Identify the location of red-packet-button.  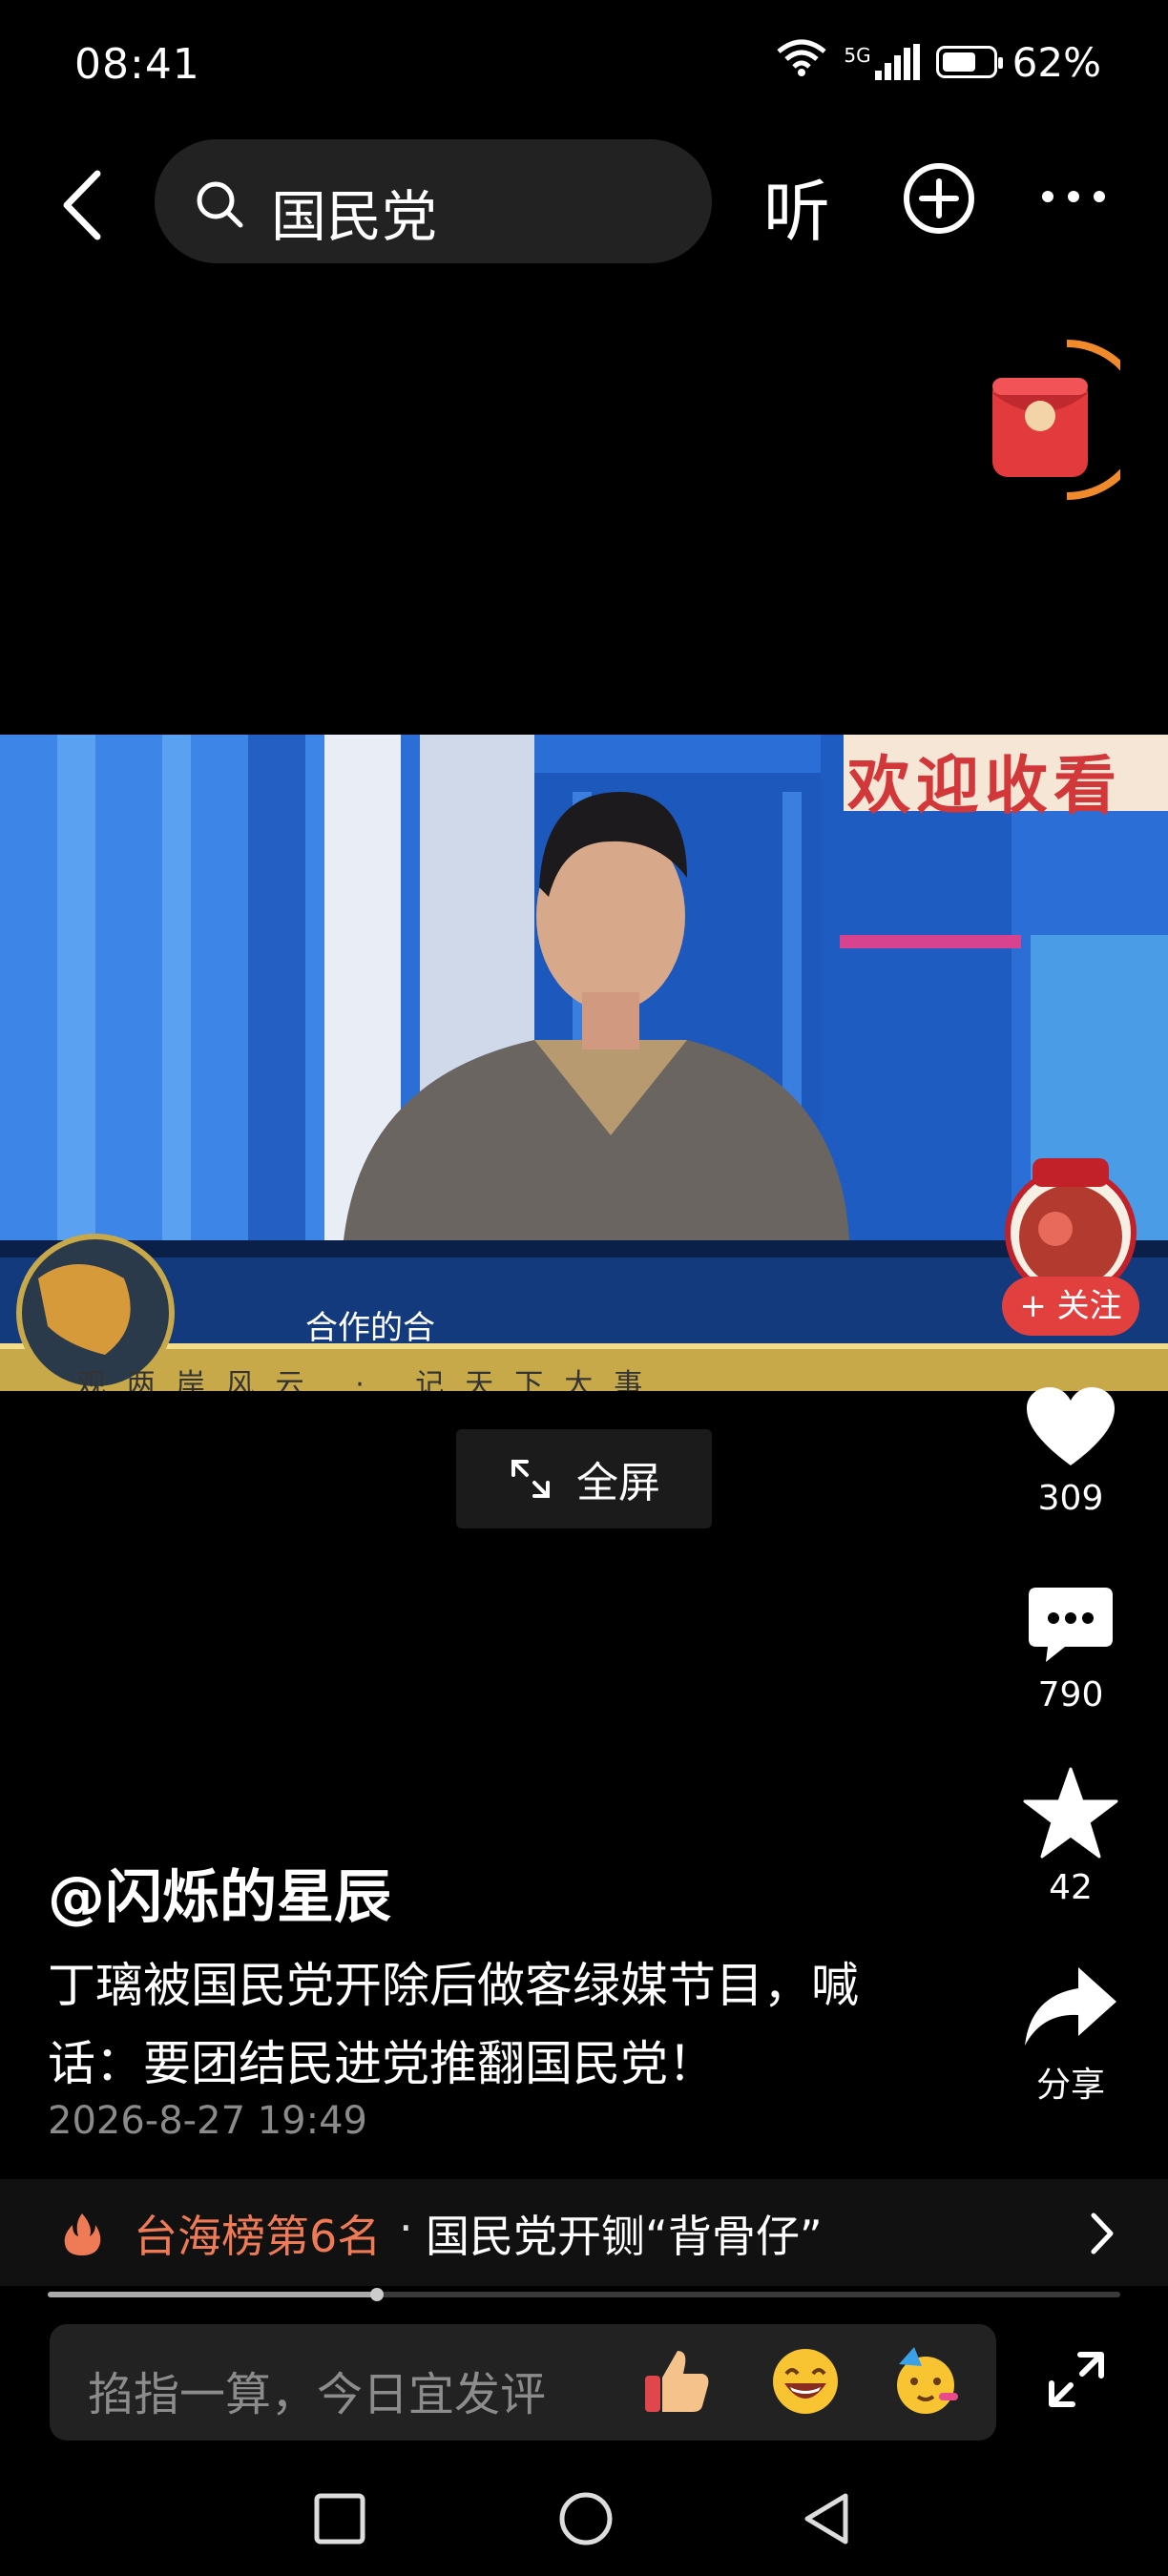
(1065, 421).